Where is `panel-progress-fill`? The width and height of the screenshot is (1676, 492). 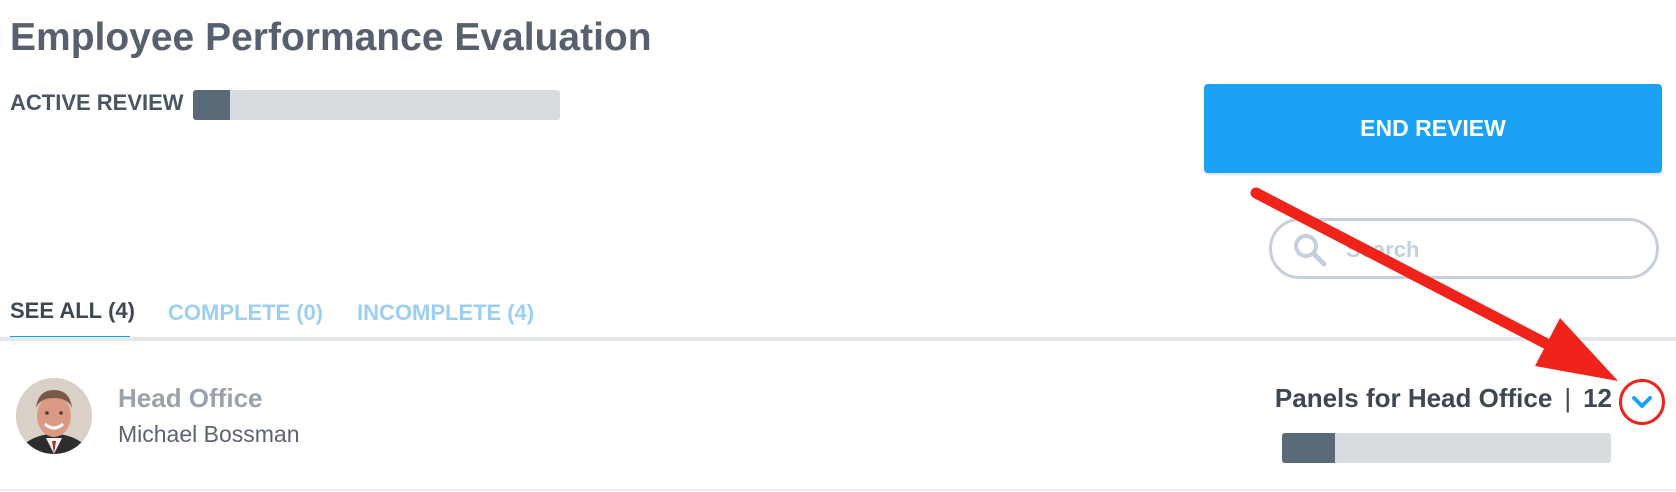
panel-progress-fill is located at coordinates (1308, 448).